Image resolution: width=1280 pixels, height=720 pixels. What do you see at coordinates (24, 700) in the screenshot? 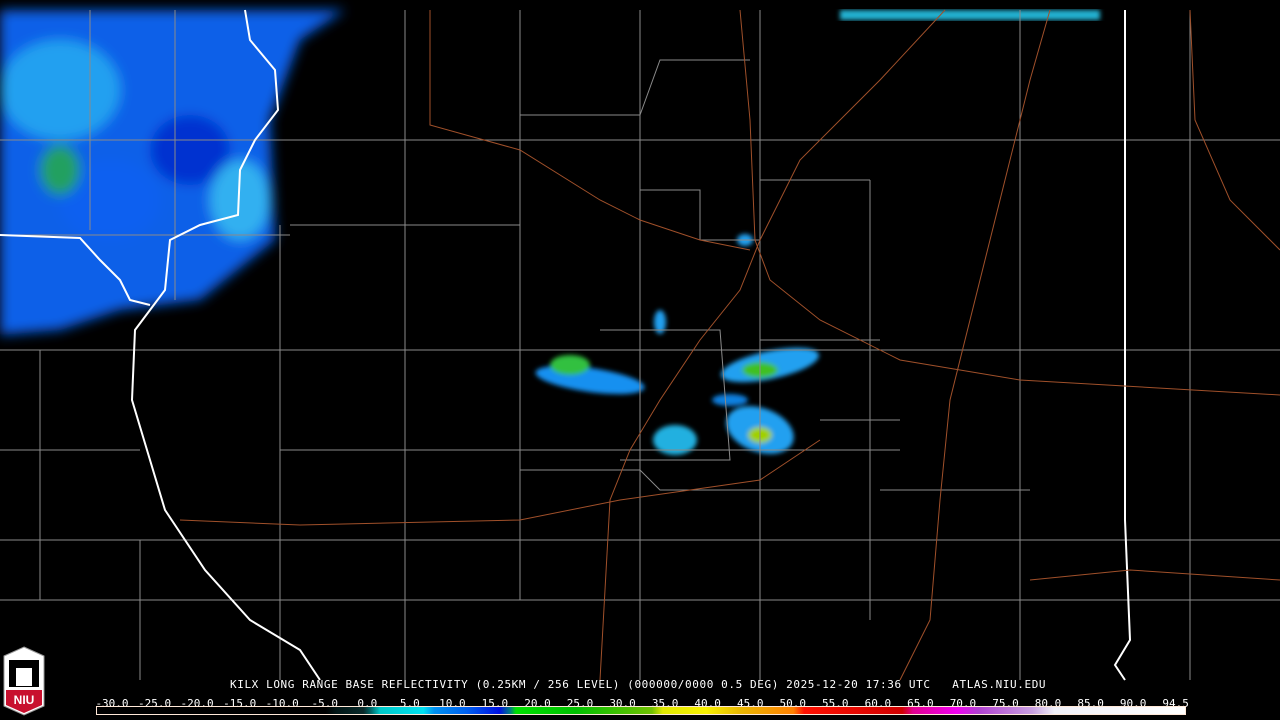
I see `svg-text: NIU` at bounding box center [24, 700].